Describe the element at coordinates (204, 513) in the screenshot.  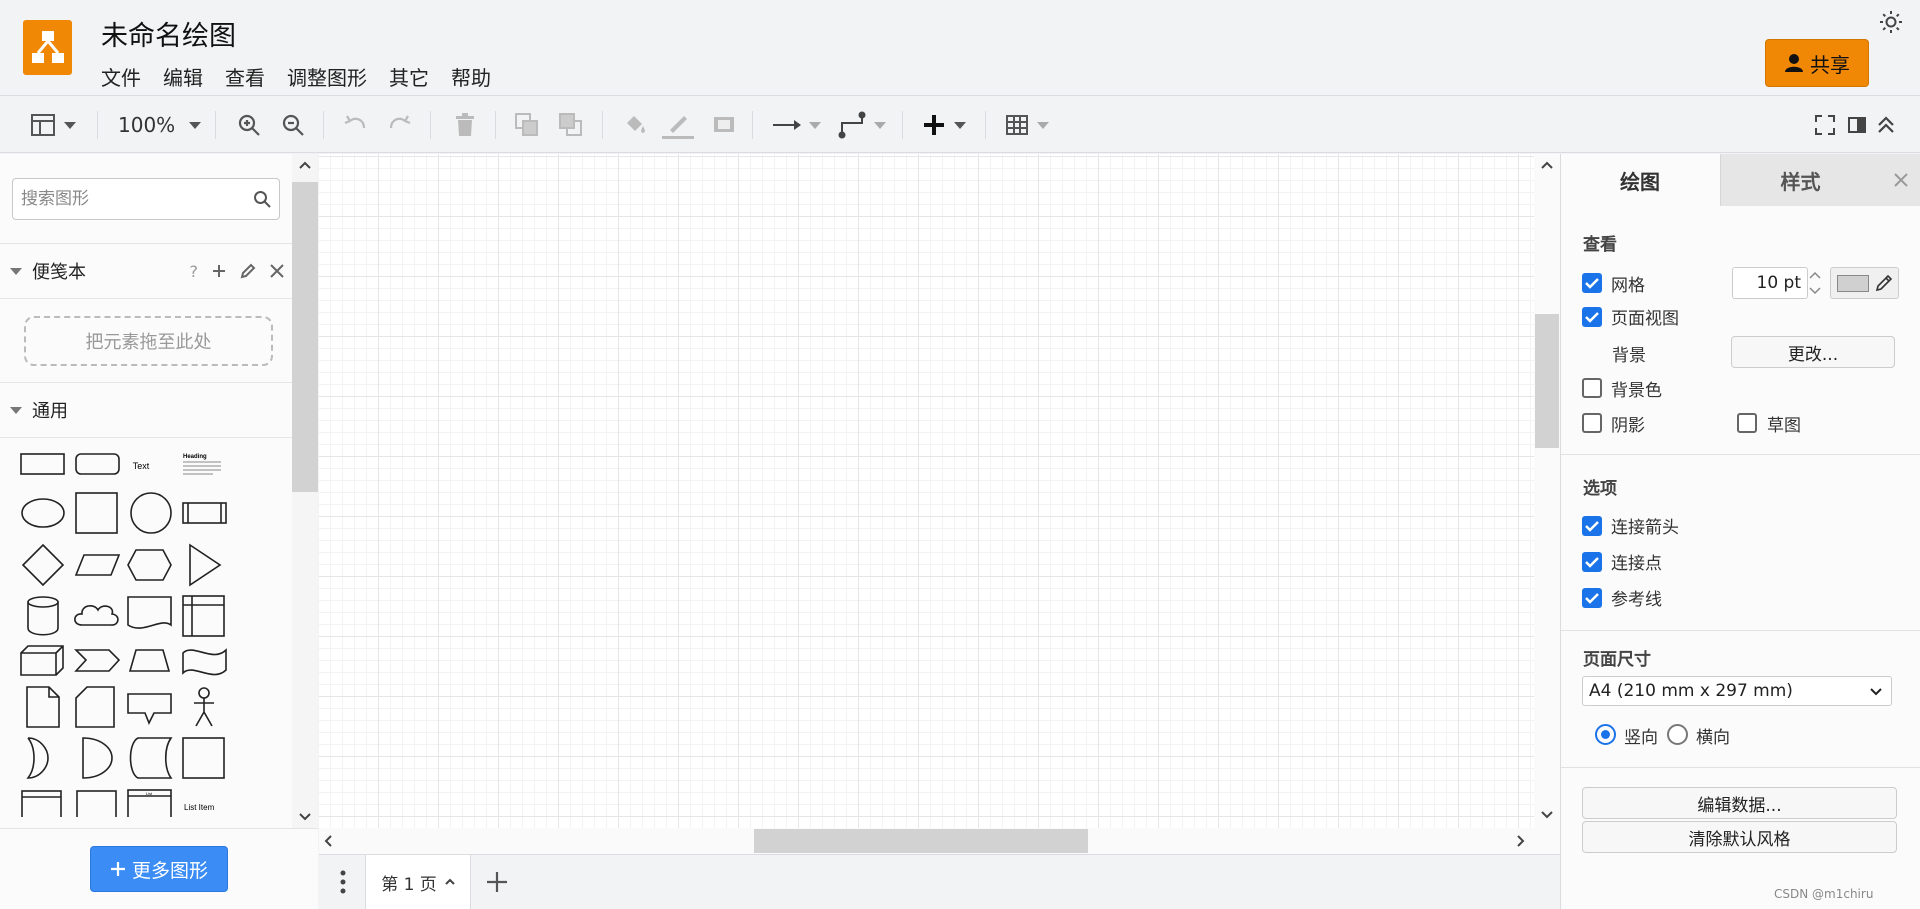
I see `process-shape` at that location.